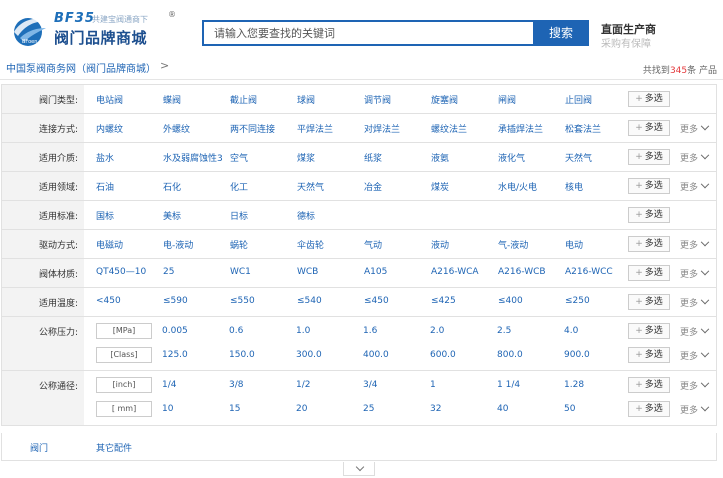  I want to click on filter-option: 0.6, so click(236, 331).